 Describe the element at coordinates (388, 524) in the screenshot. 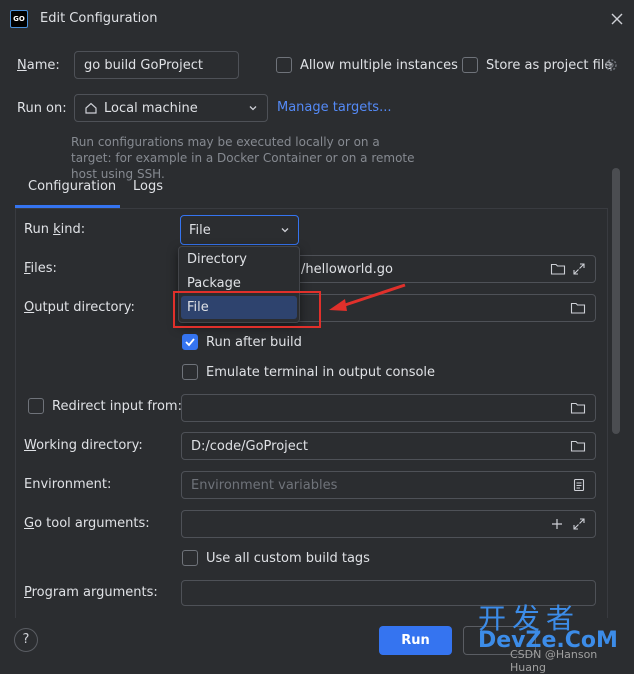

I see `go-tool-args-input` at that location.